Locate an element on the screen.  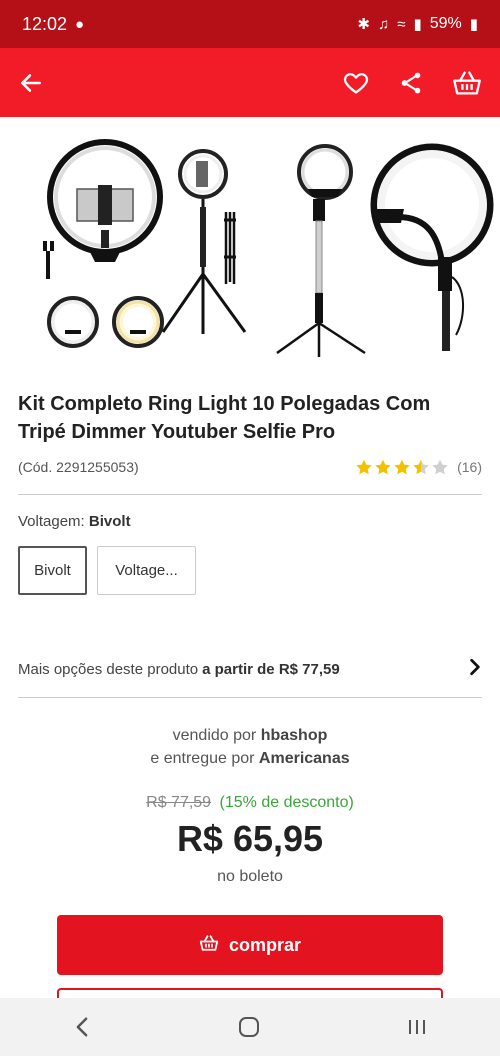
more-options-text: Mais opções deste produto is located at coordinates (108, 669).